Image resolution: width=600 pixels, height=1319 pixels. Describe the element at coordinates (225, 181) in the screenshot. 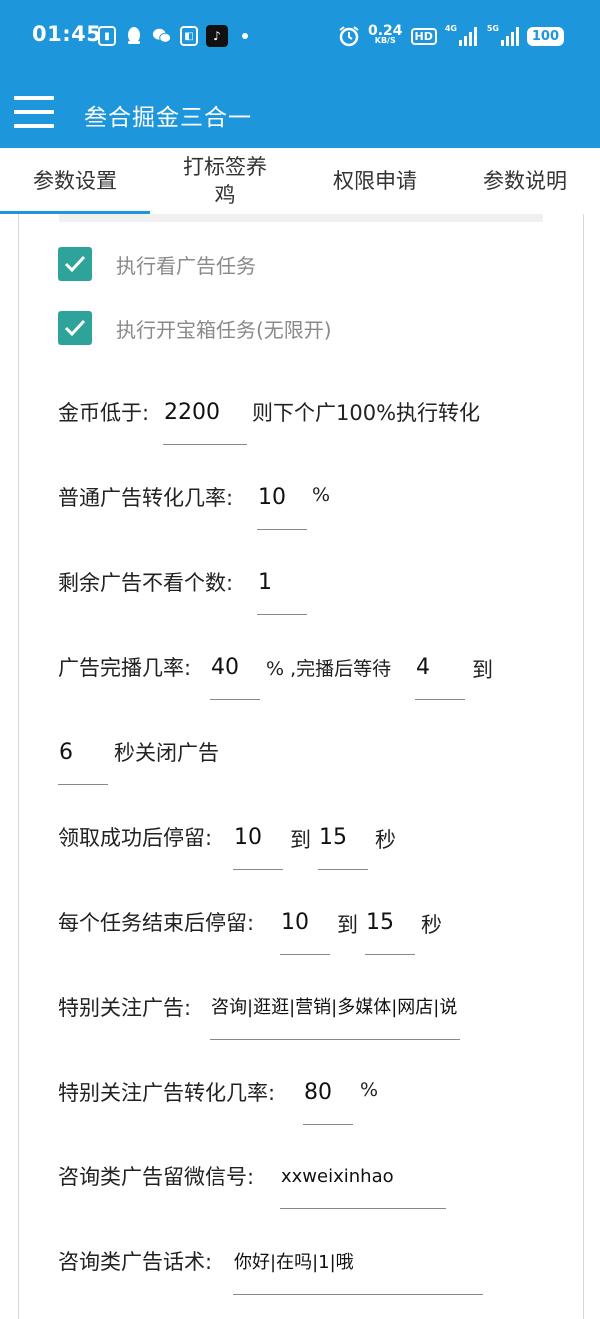

I see `tab-tag-chicken: 打标签养 鸡` at that location.